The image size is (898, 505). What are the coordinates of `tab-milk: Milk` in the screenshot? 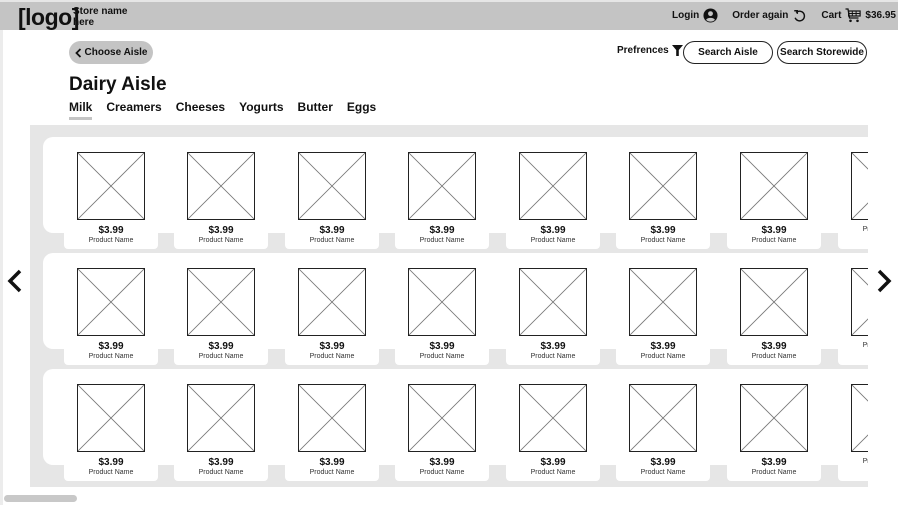 It's located at (81, 110).